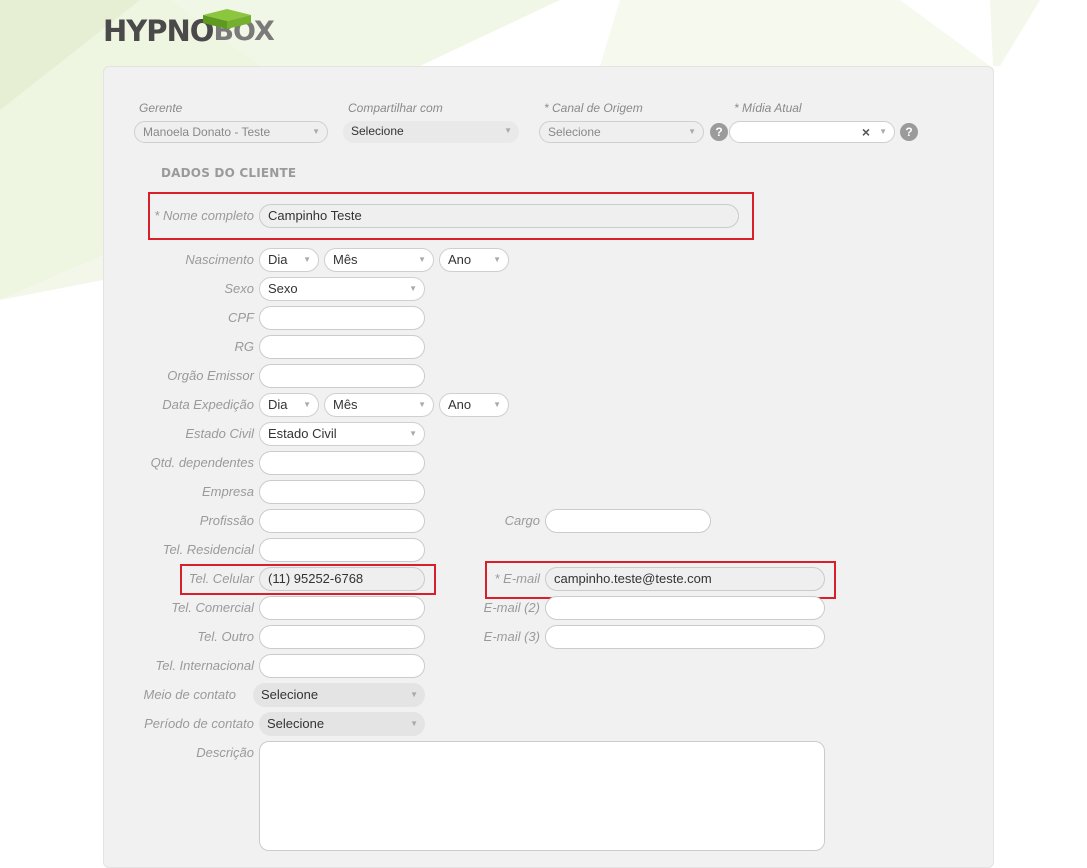 The width and height of the screenshot is (1087, 868). What do you see at coordinates (451, 216) in the screenshot?
I see `nome-highlight` at bounding box center [451, 216].